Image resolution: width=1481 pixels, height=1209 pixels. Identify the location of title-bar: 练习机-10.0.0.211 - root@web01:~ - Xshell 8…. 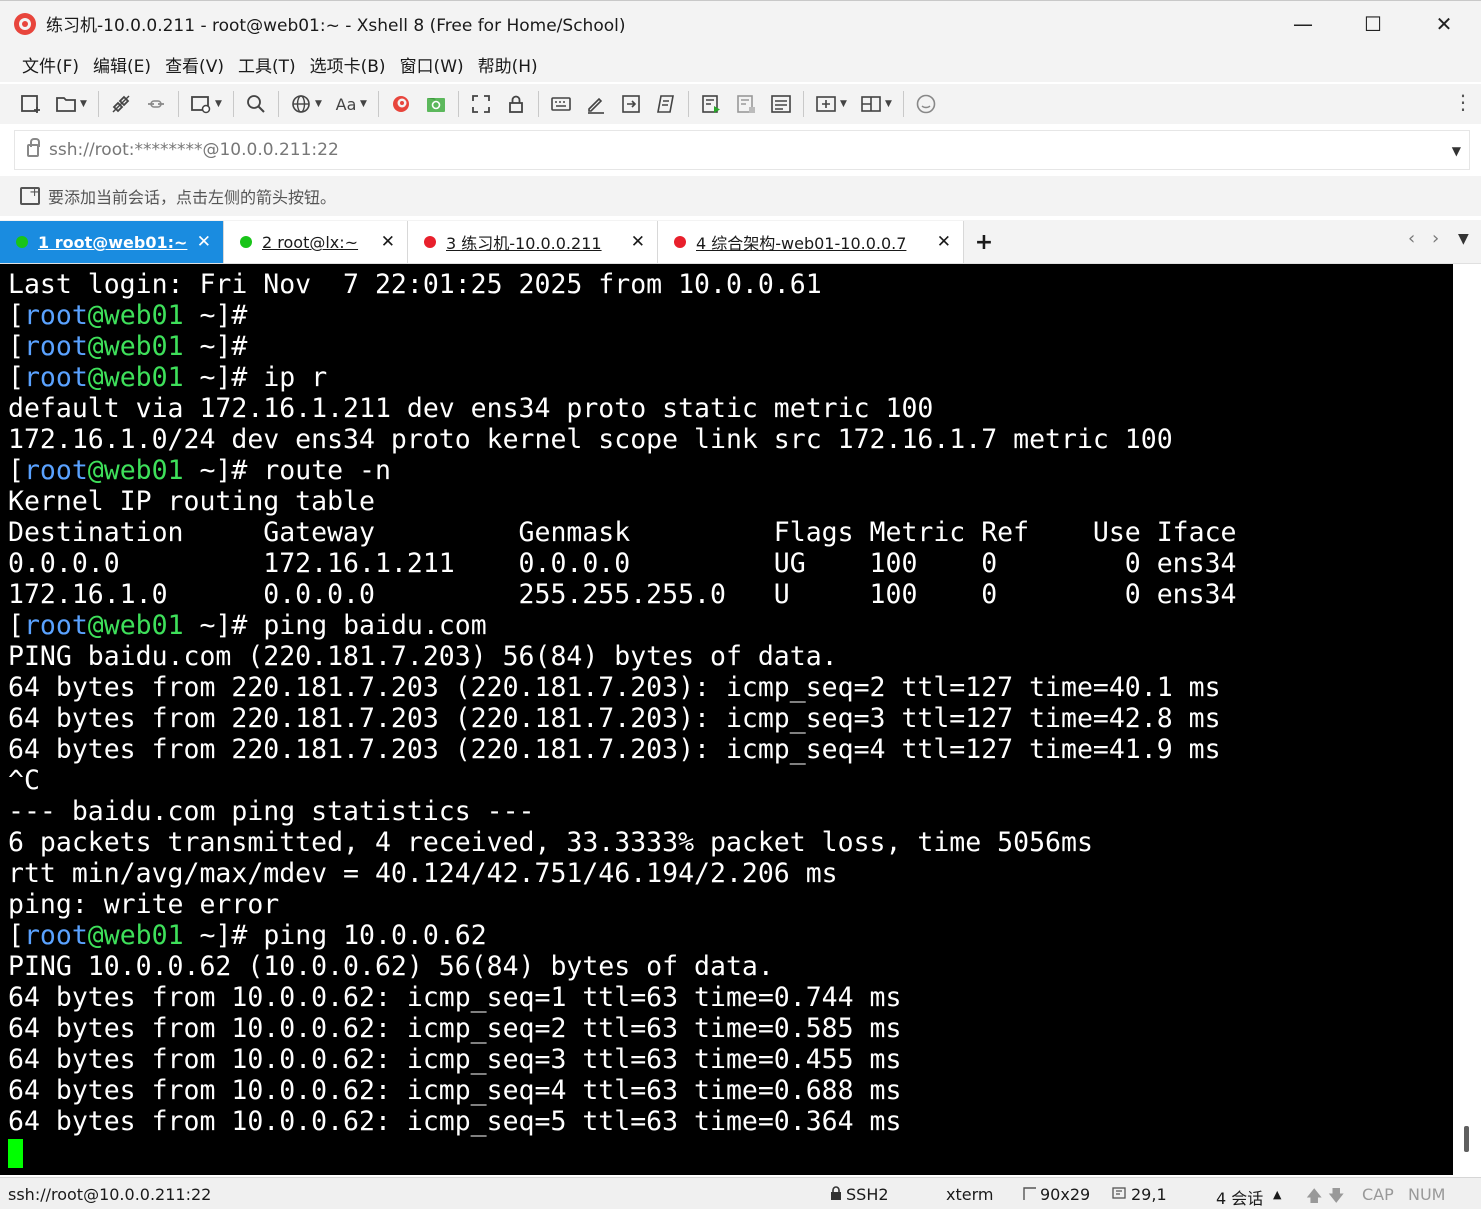
(740, 23).